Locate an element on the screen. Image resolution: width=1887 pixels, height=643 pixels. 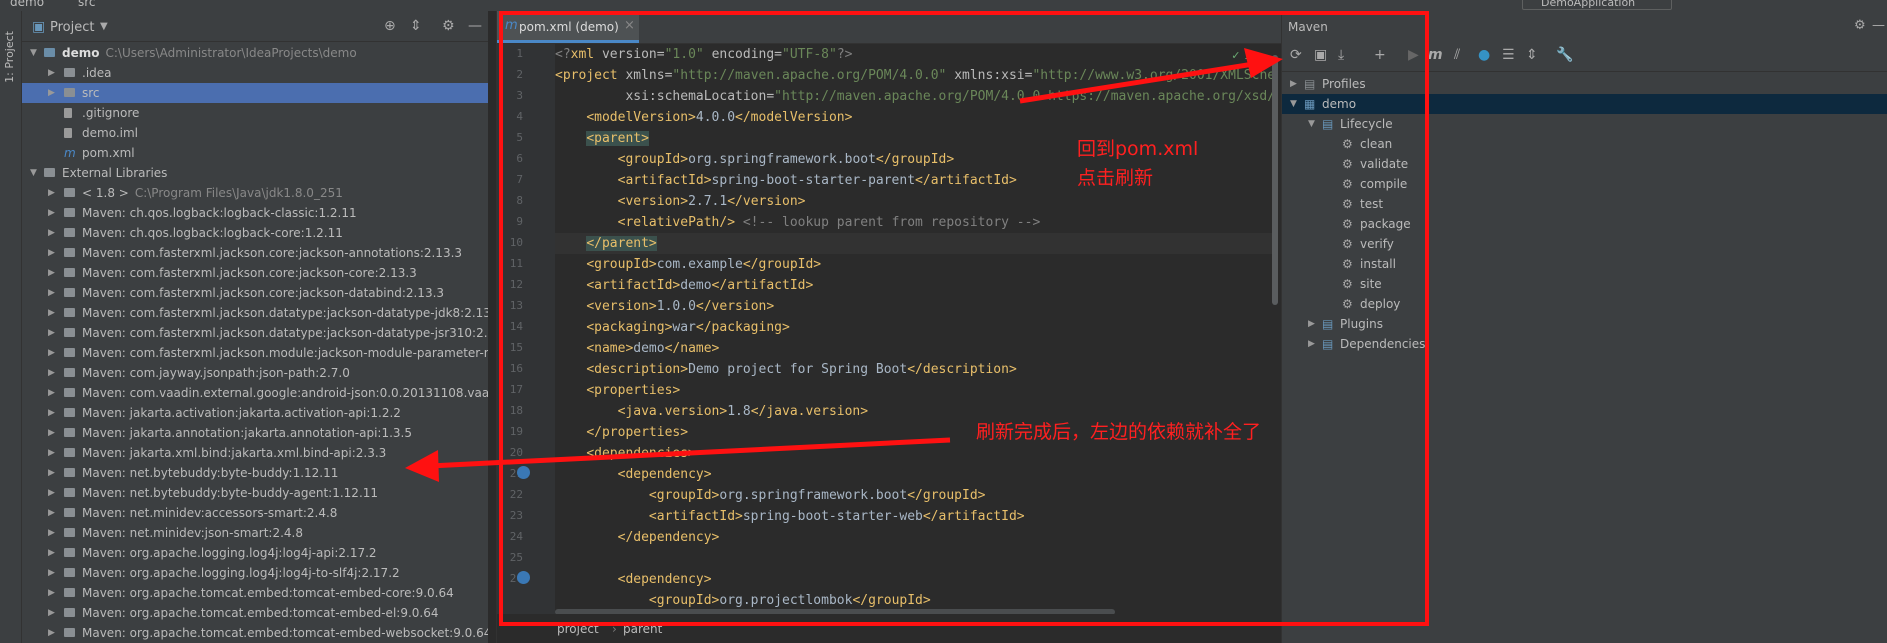
breadcrumb-project: demo is located at coordinates (27, 4).